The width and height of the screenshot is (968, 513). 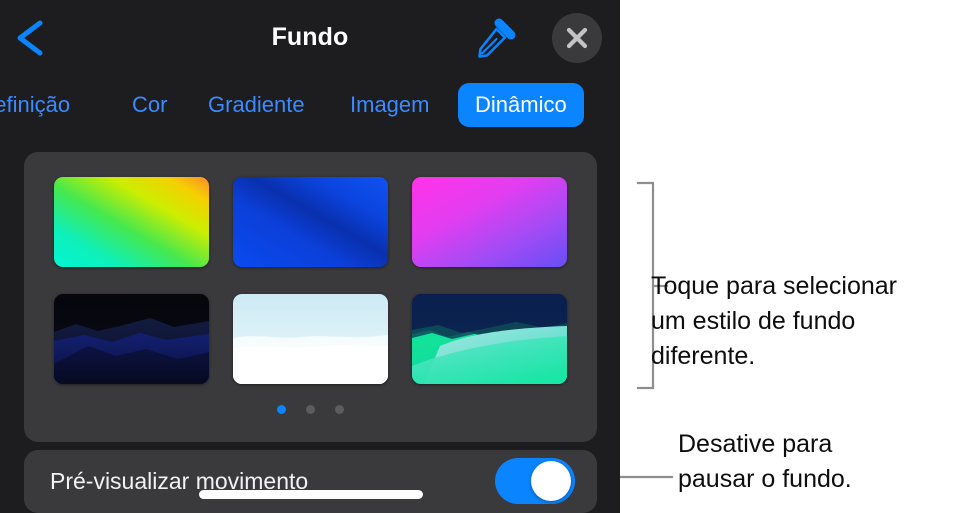 What do you see at coordinates (577, 38) in the screenshot?
I see `close-button` at bounding box center [577, 38].